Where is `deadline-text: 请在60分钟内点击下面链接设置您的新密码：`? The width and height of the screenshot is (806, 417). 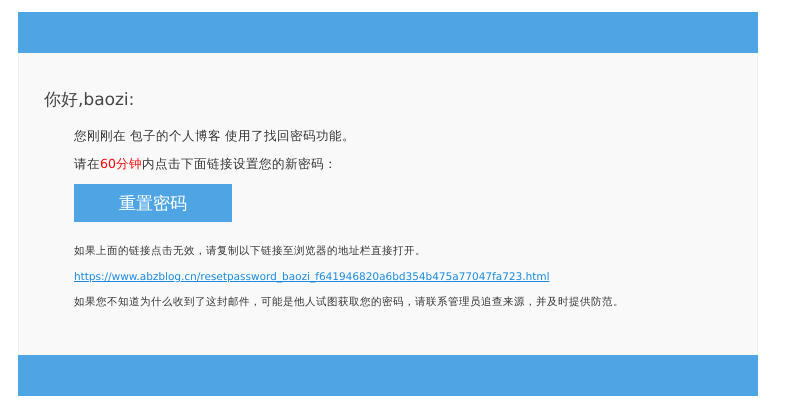
deadline-text: 请在60分钟内点击下面链接设置您的新密码： is located at coordinates (205, 164).